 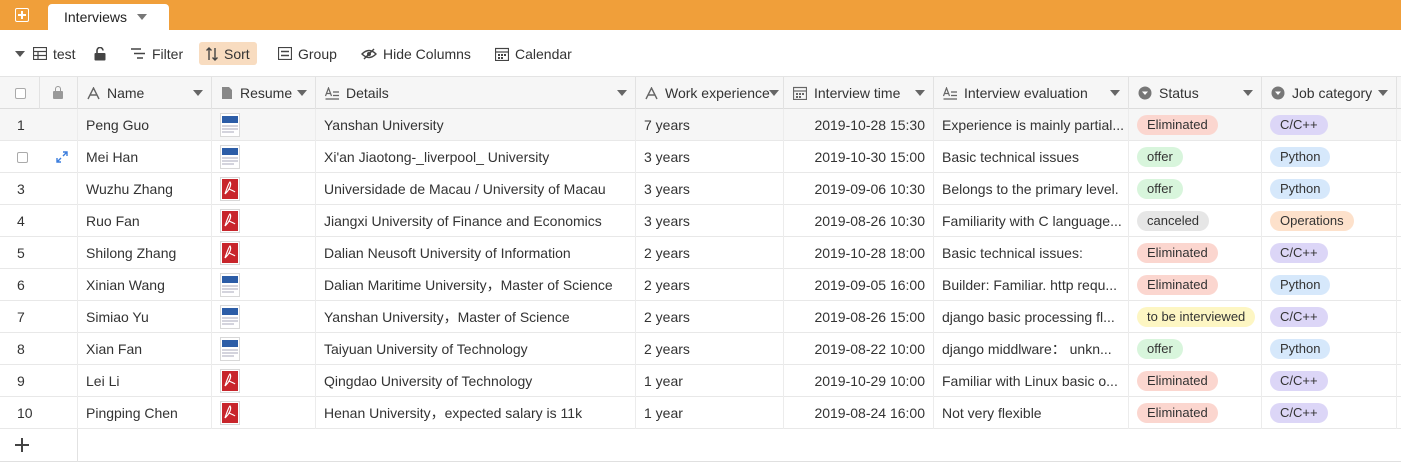 I want to click on column-header-details: Details, so click(x=476, y=93).